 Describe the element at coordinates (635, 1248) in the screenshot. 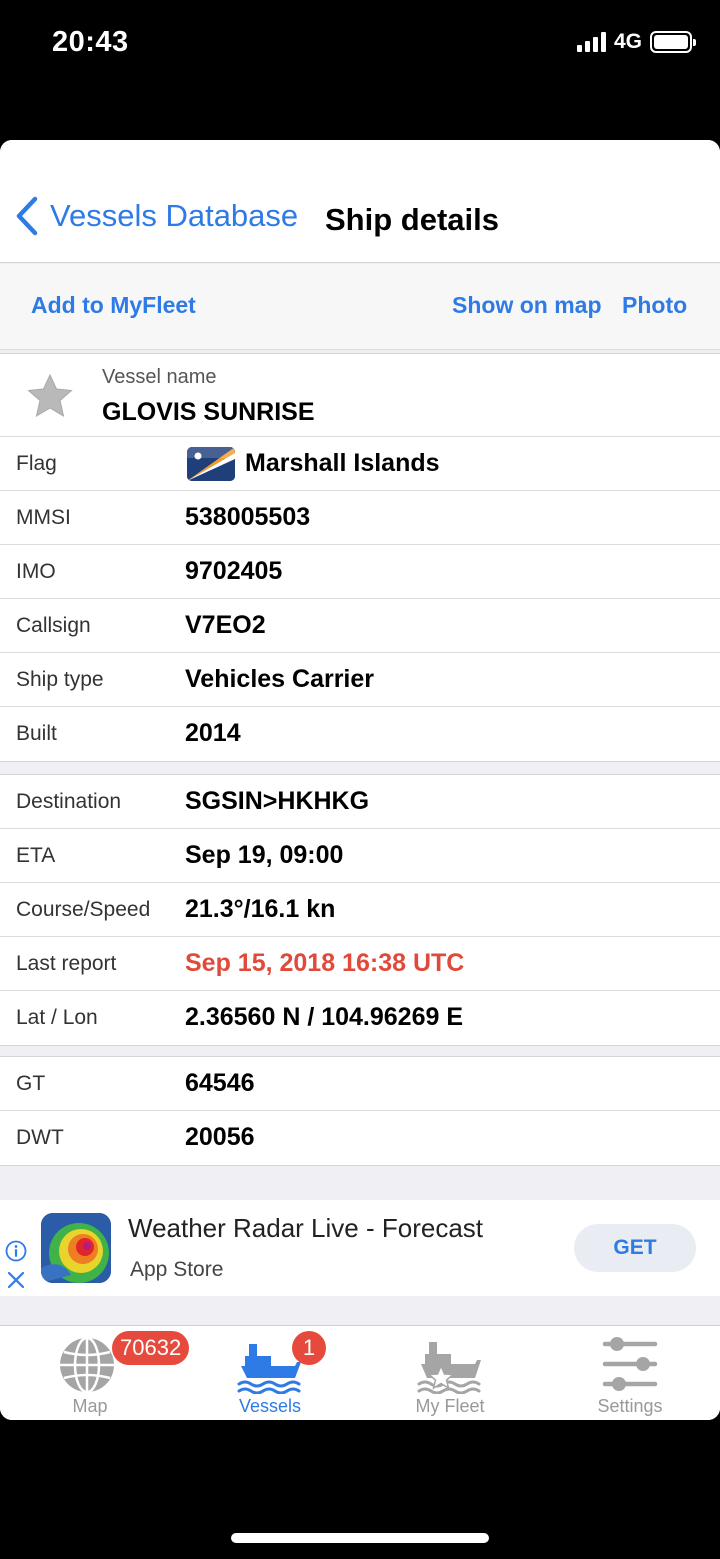

I see `get-button: GET` at that location.